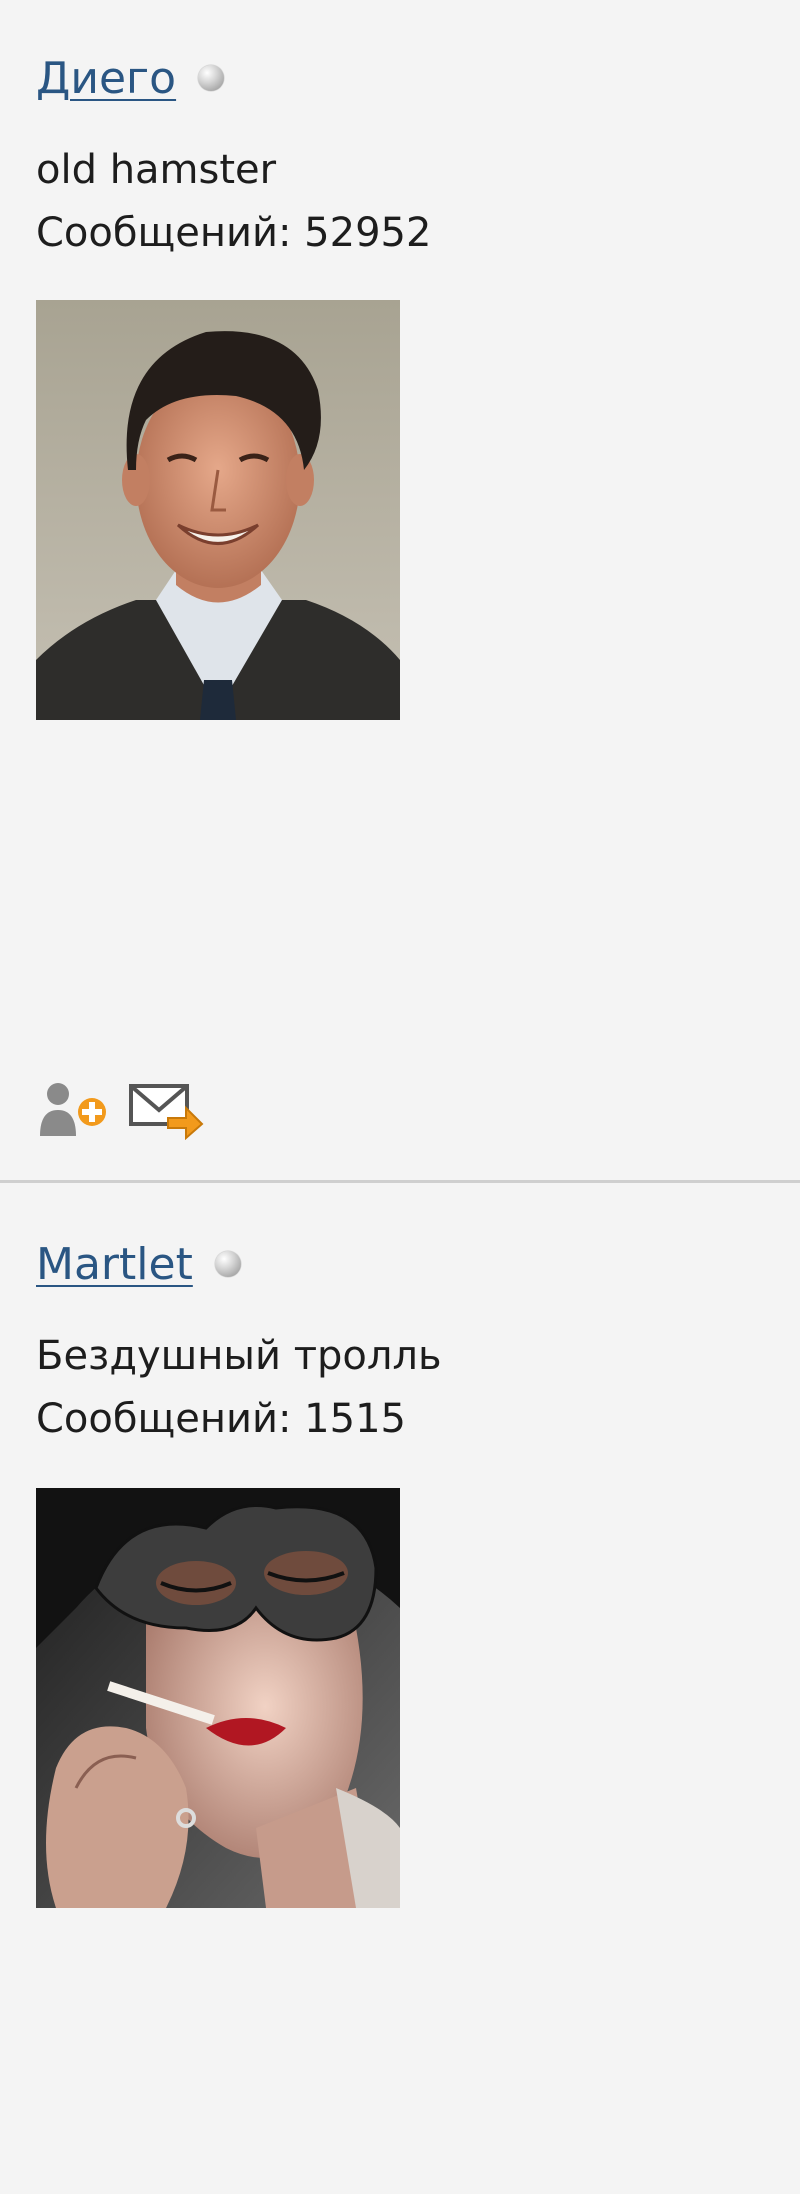  I want to click on username-row: Martlet, so click(138, 1264).